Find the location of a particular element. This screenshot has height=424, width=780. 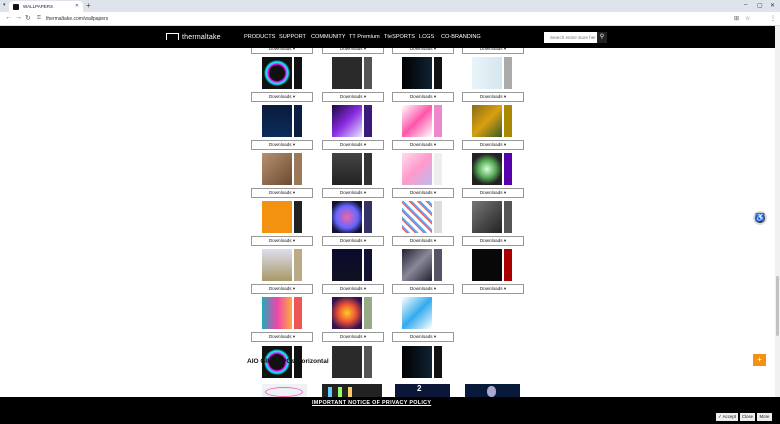

favicon-icon is located at coordinates (16, 7).